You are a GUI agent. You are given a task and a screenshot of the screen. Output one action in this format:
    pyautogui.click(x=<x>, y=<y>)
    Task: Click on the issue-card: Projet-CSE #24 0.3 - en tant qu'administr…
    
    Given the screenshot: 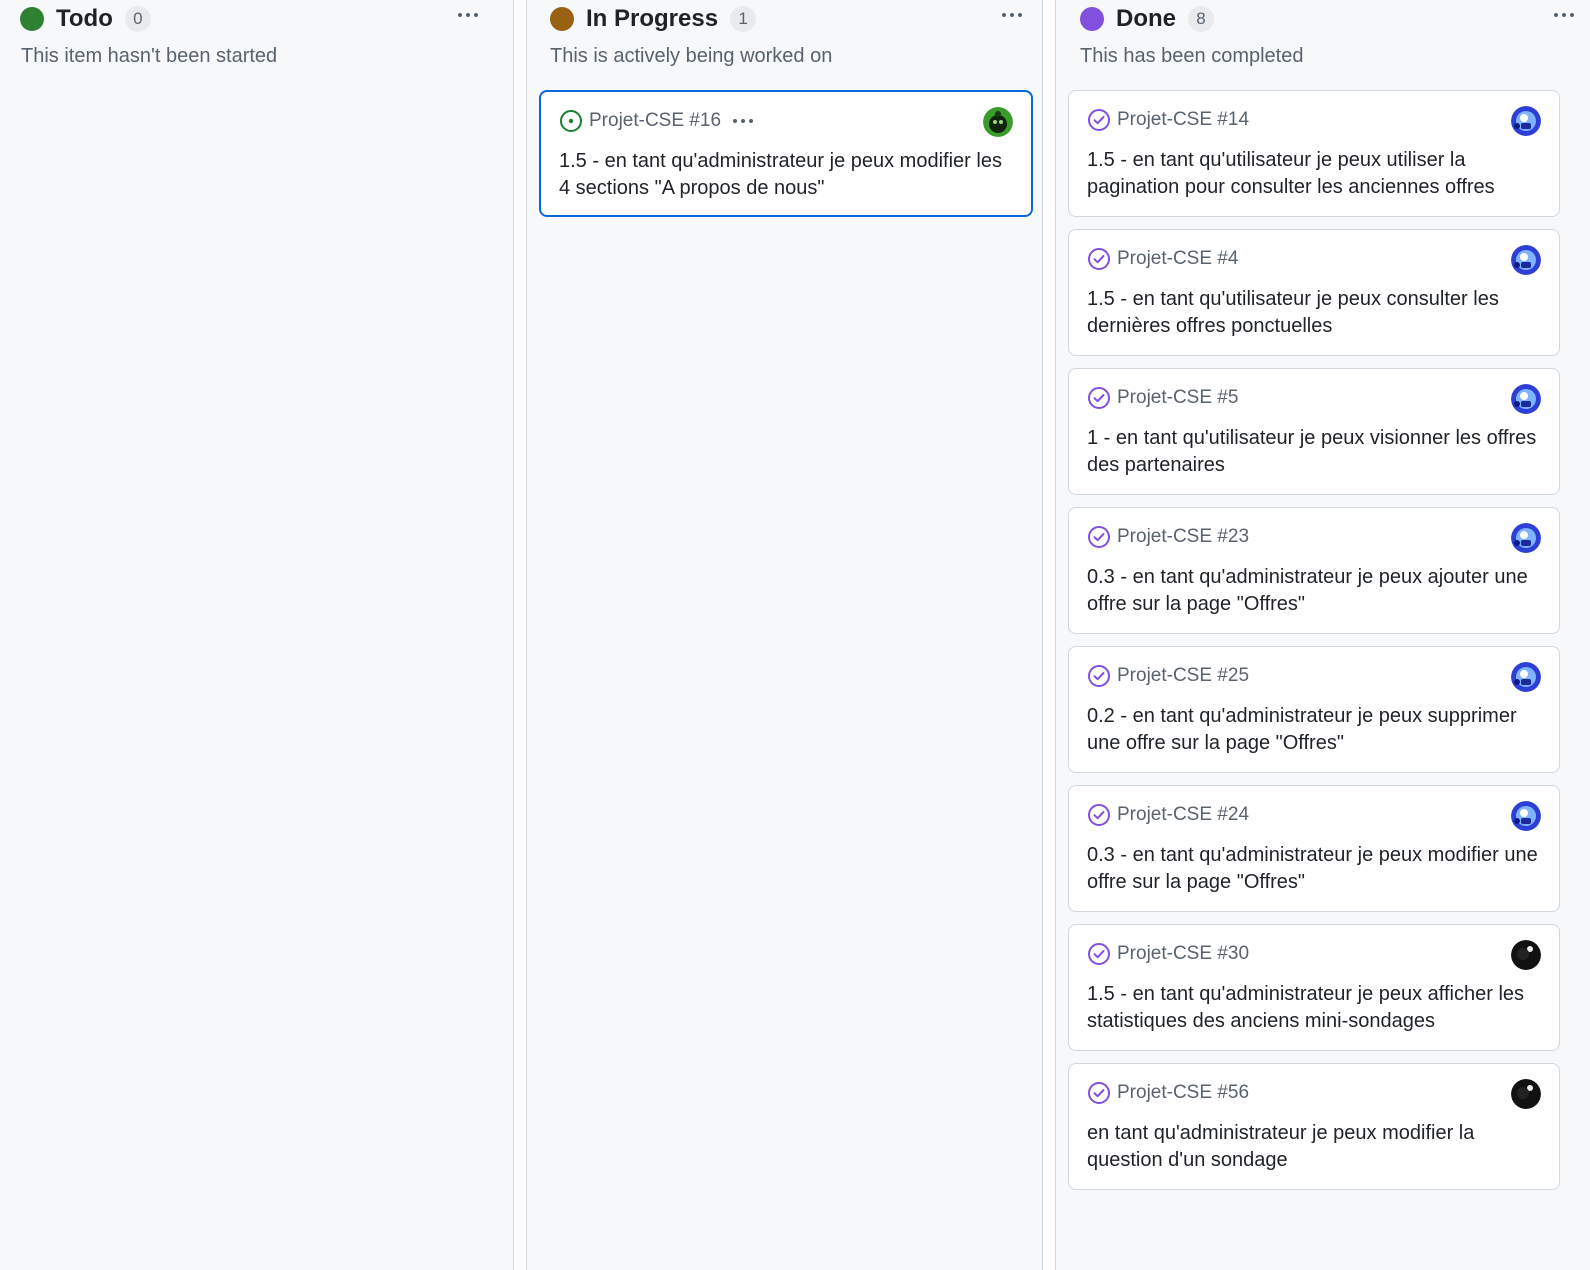 What is the action you would take?
    pyautogui.click(x=1314, y=848)
    